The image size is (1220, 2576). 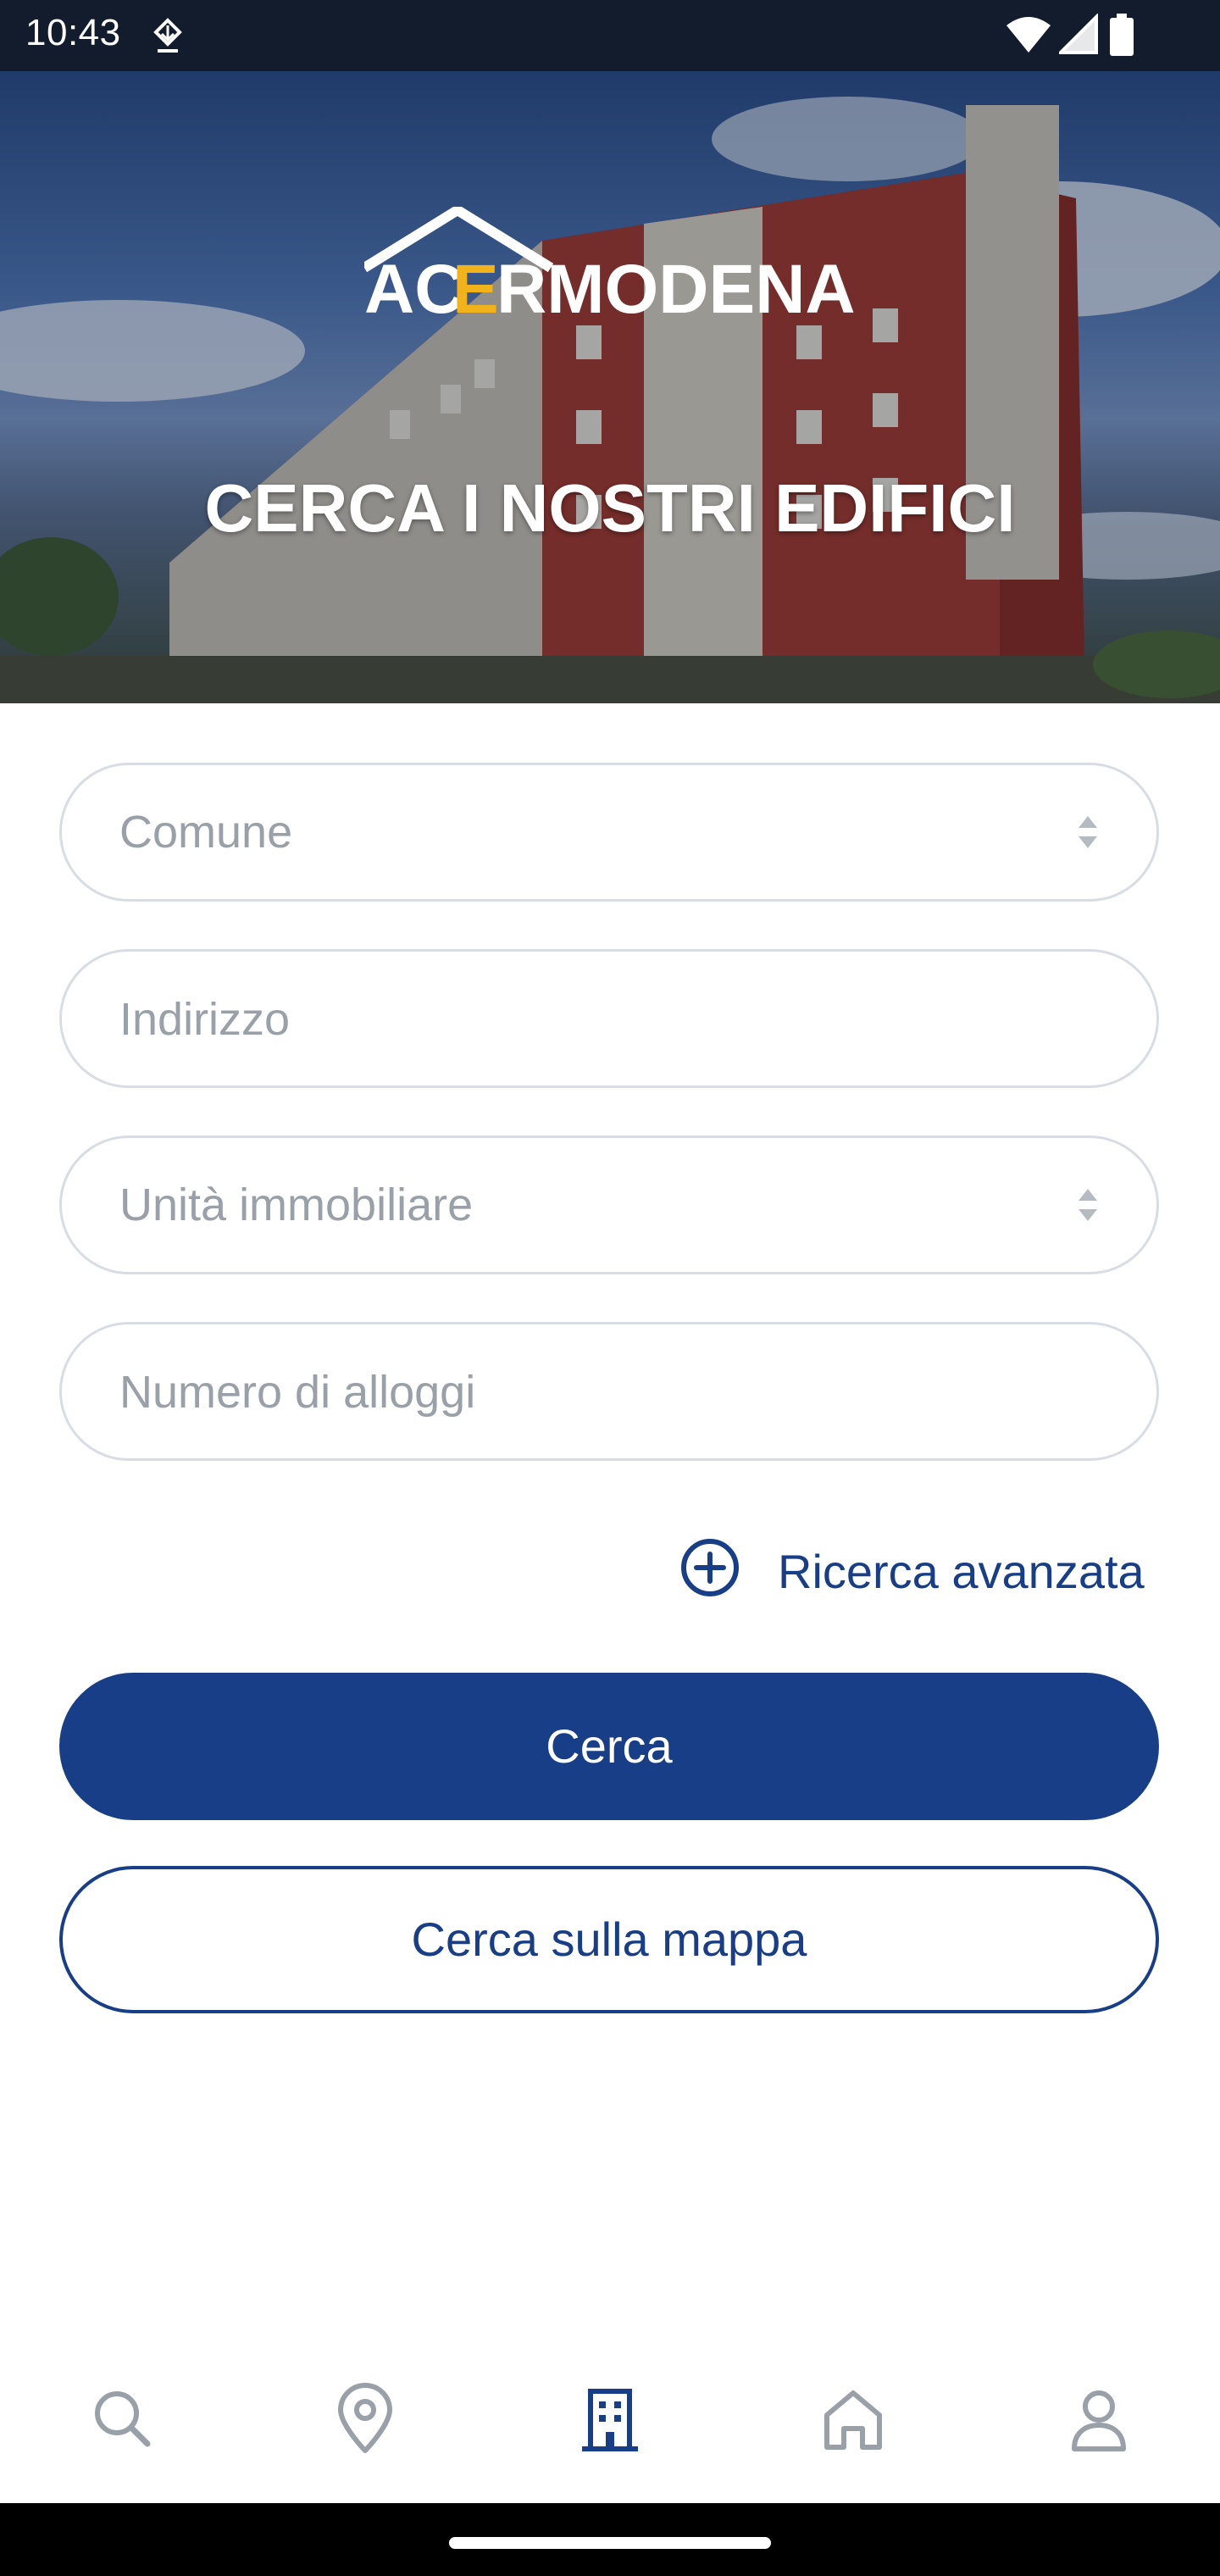 I want to click on gesture-navigation-bar, so click(x=610, y=2539).